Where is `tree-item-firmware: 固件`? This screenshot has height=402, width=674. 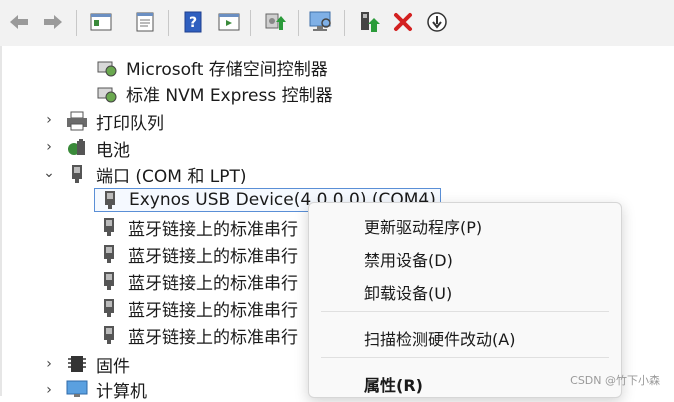 tree-item-firmware: 固件 is located at coordinates (98, 364).